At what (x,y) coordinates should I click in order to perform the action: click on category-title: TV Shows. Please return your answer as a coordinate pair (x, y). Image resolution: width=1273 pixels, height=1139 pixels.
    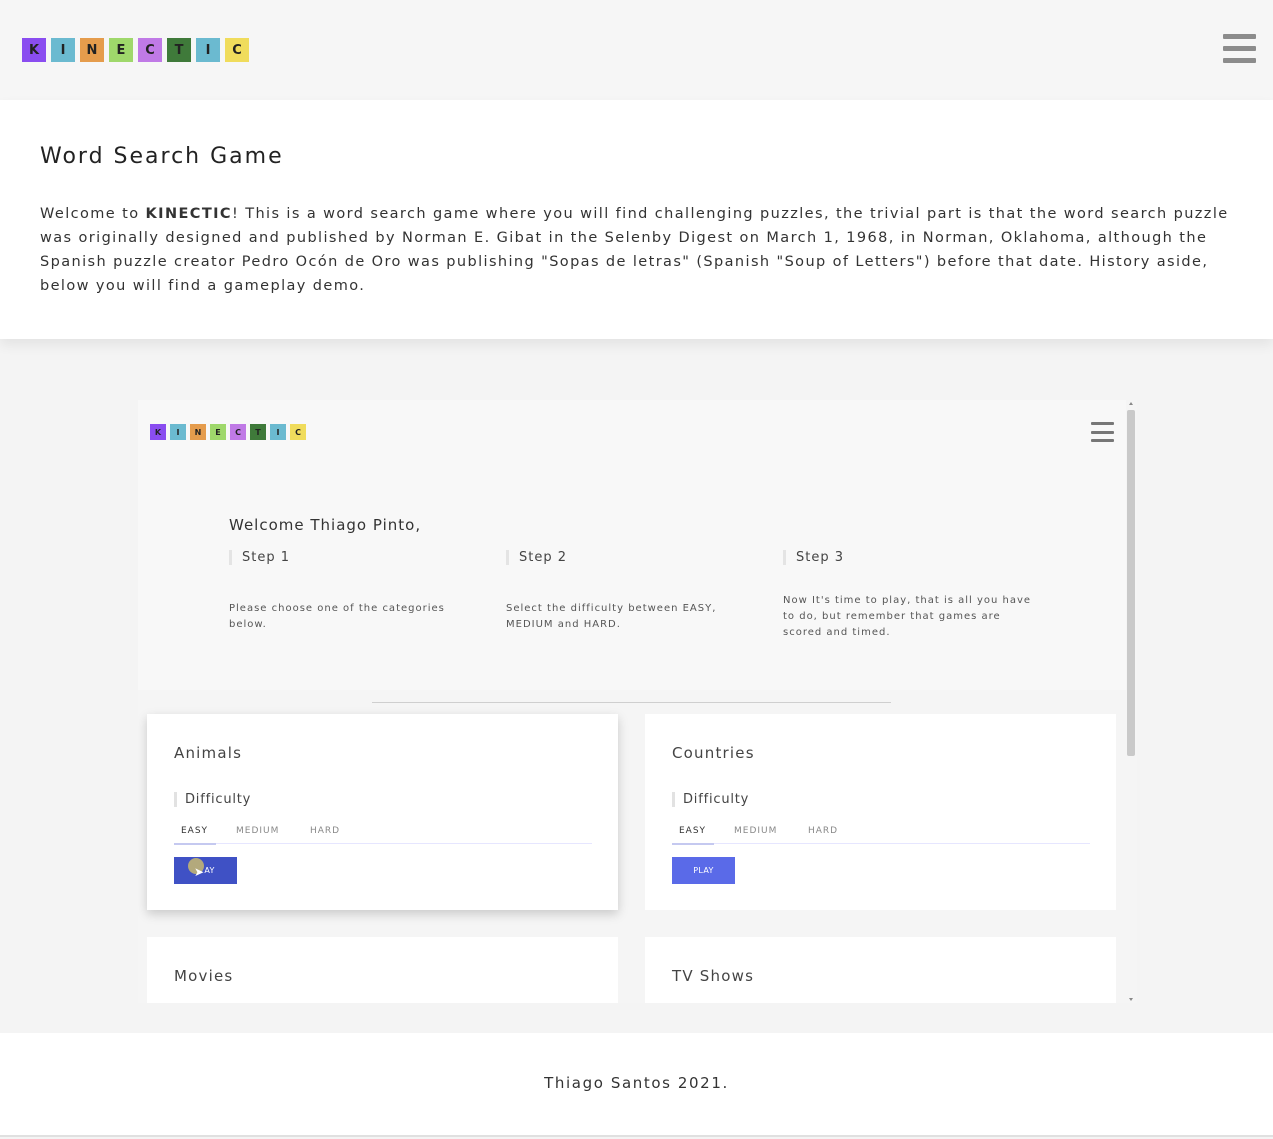
    Looking at the image, I should click on (713, 976).